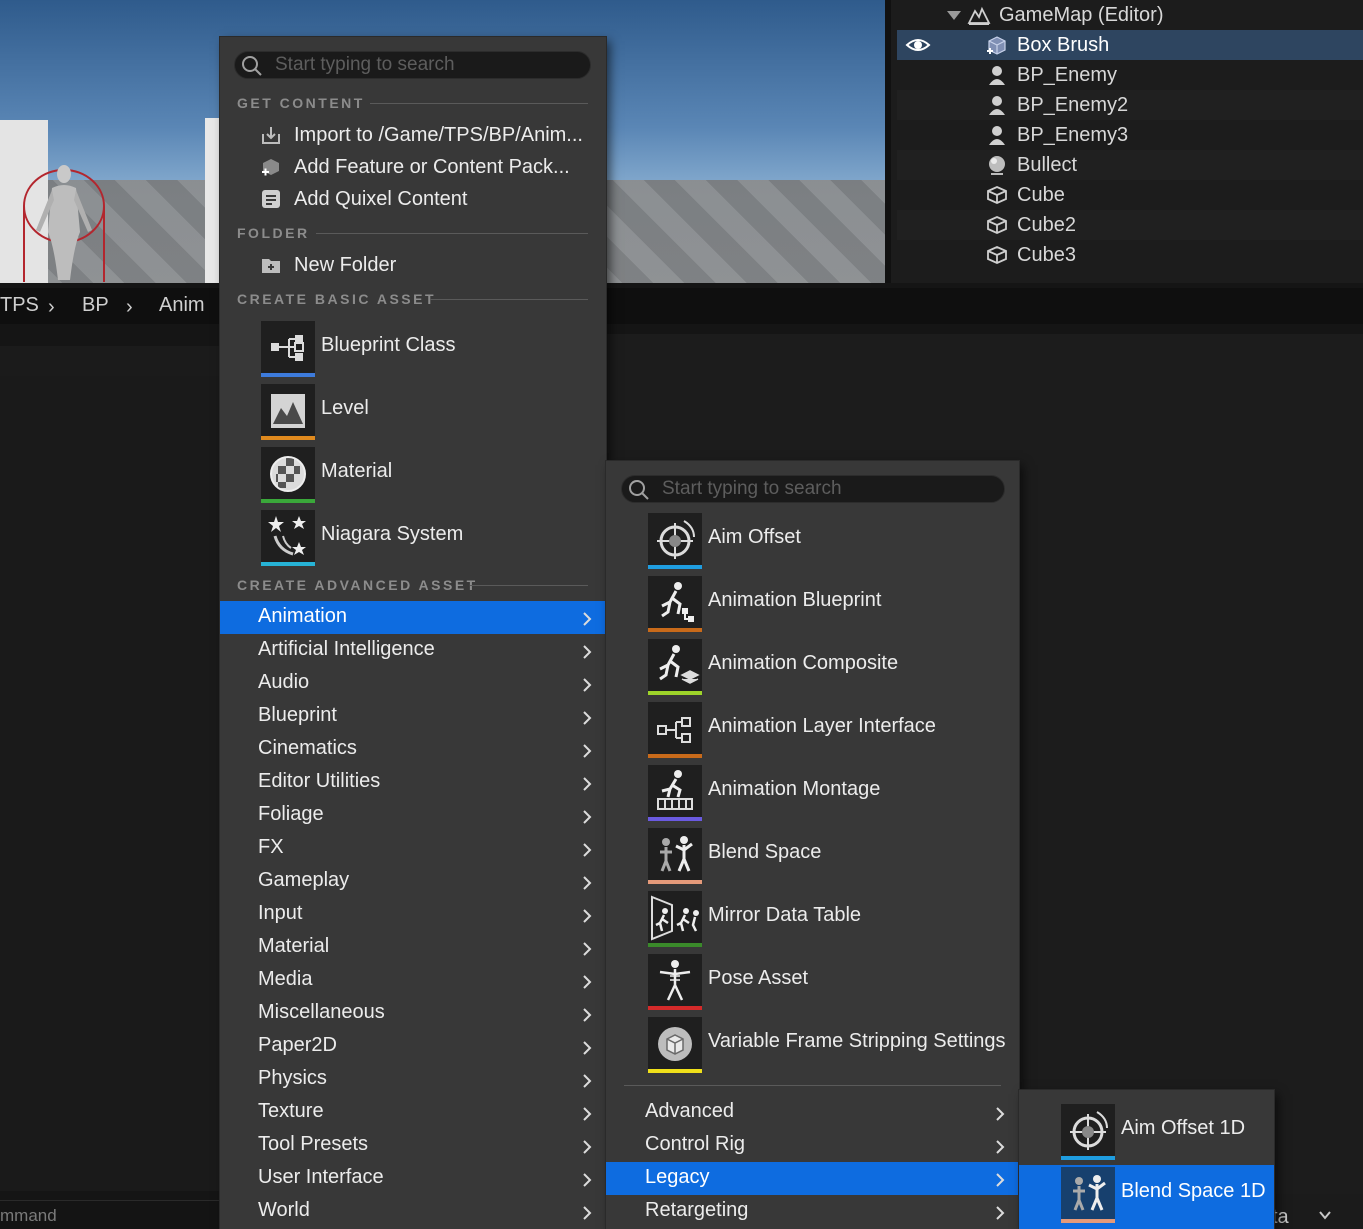 The width and height of the screenshot is (1363, 1229). What do you see at coordinates (677, 1177) in the screenshot?
I see `submenu-label: Legacy` at bounding box center [677, 1177].